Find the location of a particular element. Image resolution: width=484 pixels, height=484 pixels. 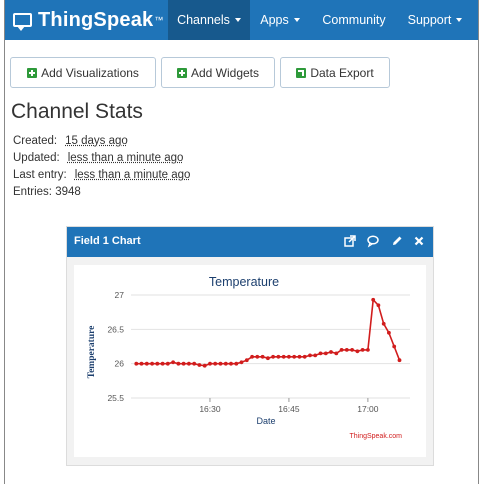

temperature-line is located at coordinates (268, 332).